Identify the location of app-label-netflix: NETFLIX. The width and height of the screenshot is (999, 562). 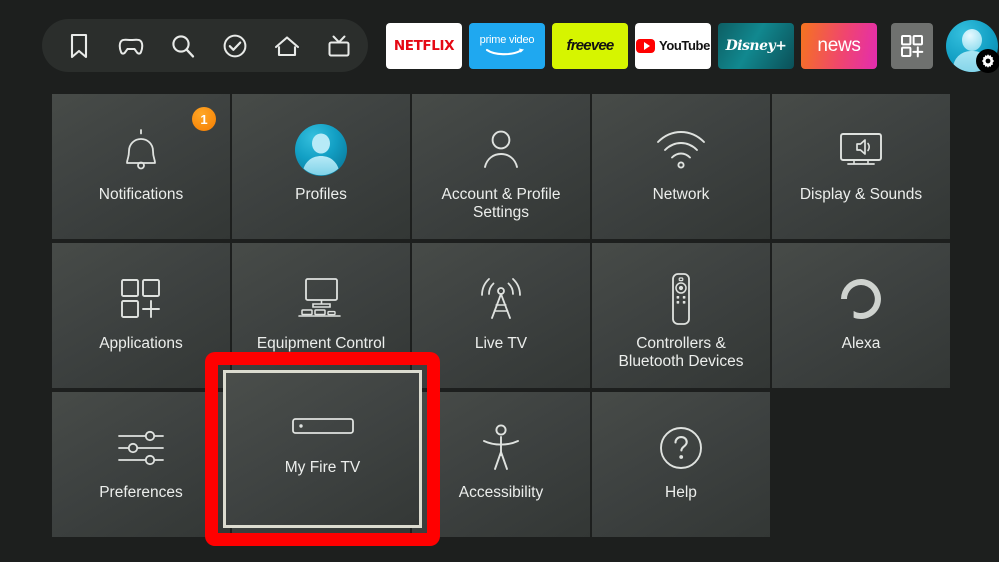
(424, 45).